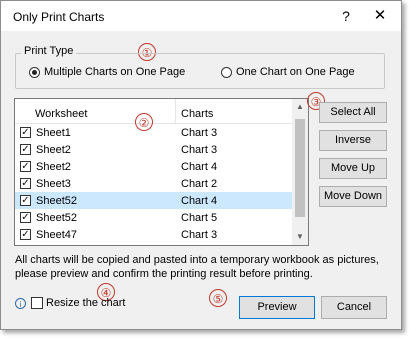  What do you see at coordinates (59, 17) in the screenshot?
I see `window-title: Only Print Charts` at bounding box center [59, 17].